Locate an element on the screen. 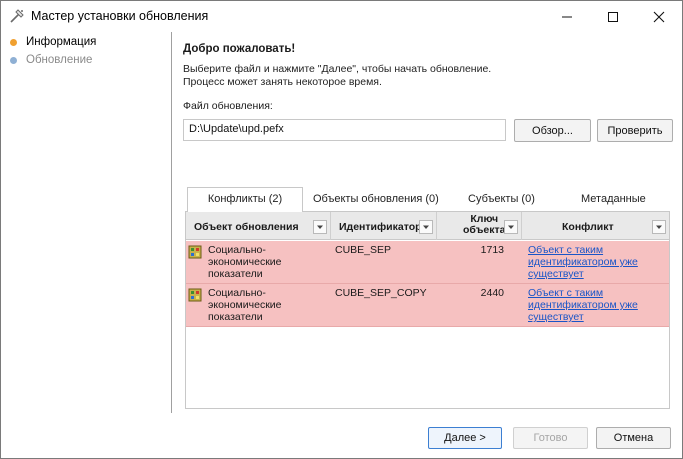 The width and height of the screenshot is (683, 459). cell-identifier: CUBE_SEP is located at coordinates (363, 250).